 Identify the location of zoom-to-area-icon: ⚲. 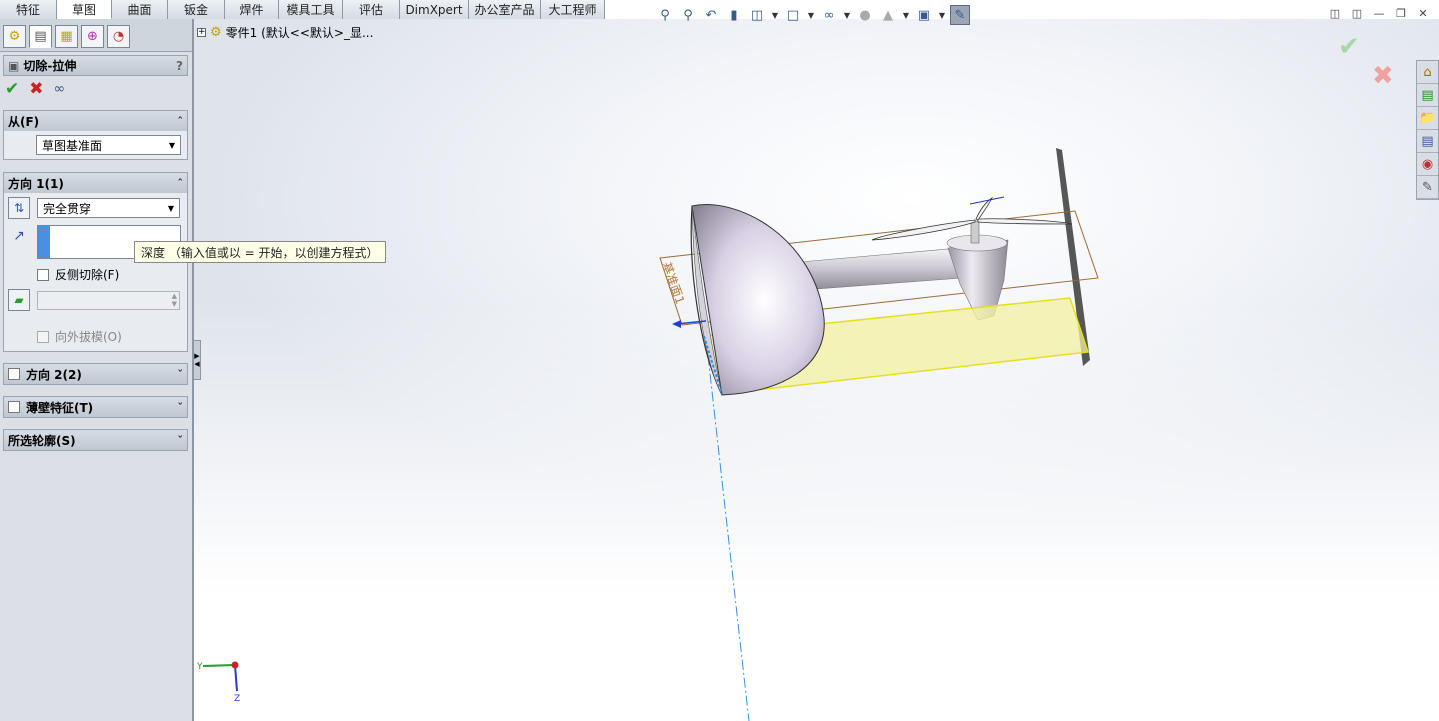
(688, 15).